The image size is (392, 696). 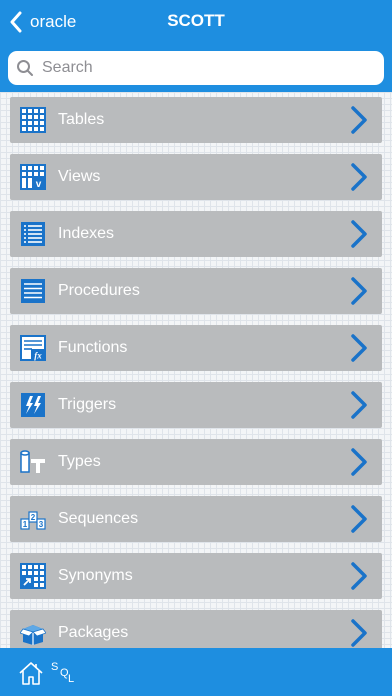 What do you see at coordinates (25, 68) in the screenshot?
I see `search-icon` at bounding box center [25, 68].